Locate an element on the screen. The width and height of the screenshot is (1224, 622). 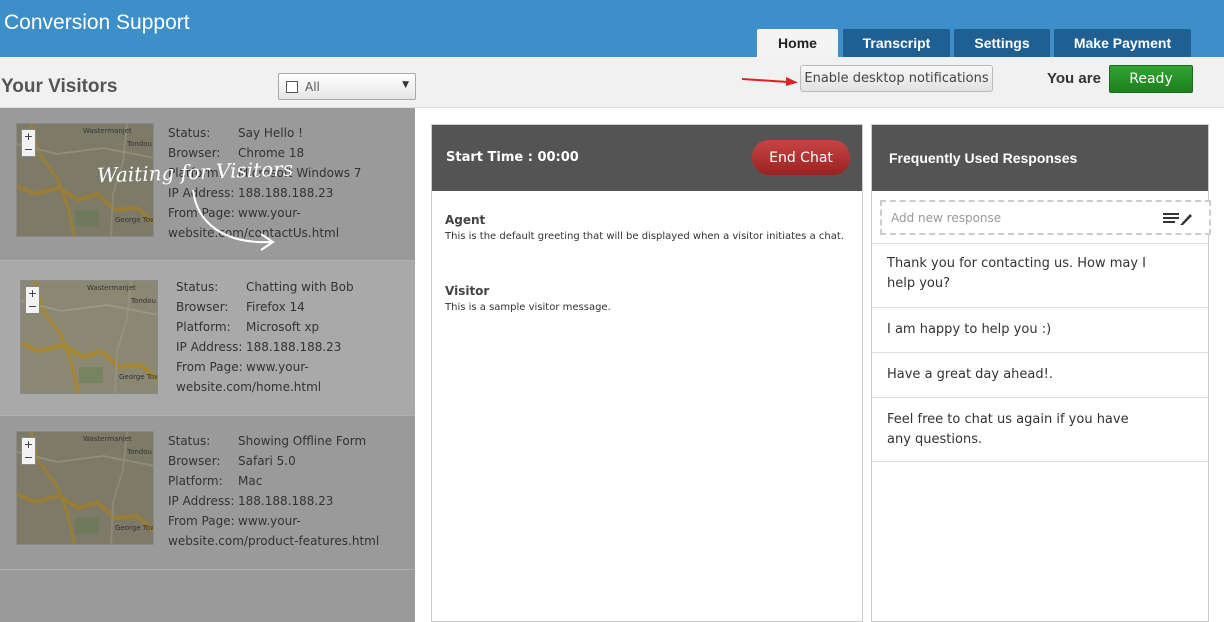
status-value: Say Hello ! is located at coordinates (270, 133).